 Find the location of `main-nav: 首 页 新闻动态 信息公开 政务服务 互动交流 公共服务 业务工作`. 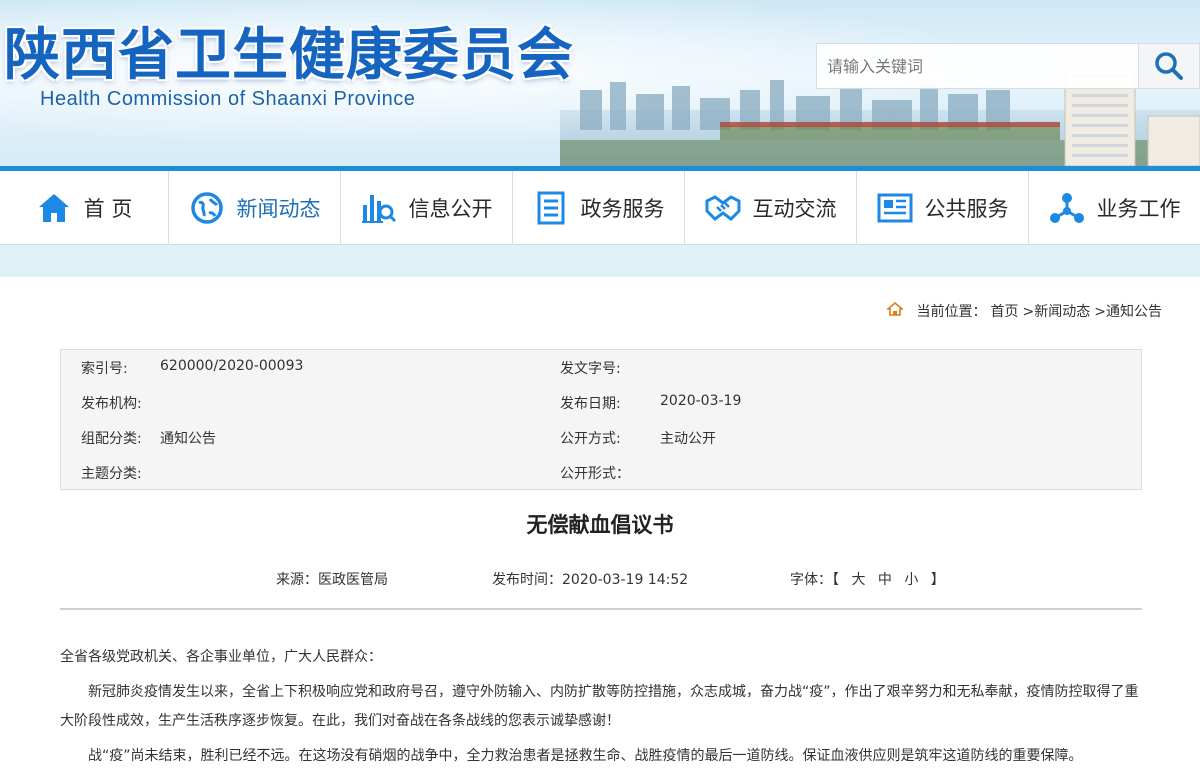

main-nav: 首 页 新闻动态 信息公开 政务服务 互动交流 公共服务 业务工作 is located at coordinates (600, 208).